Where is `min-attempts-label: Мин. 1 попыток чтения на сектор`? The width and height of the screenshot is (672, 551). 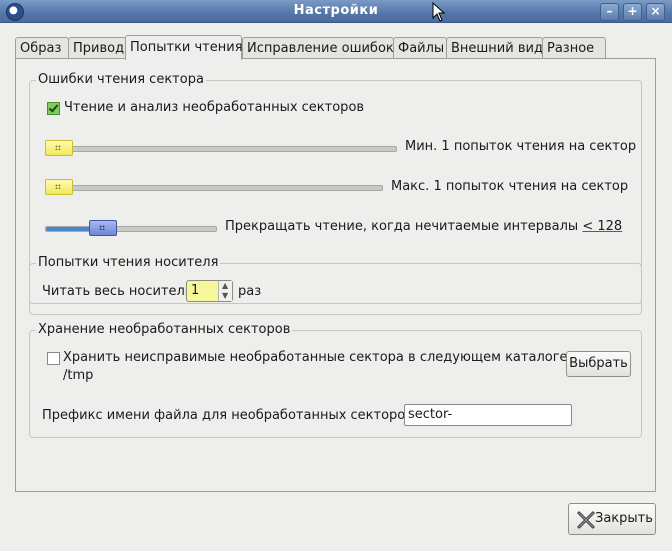 min-attempts-label: Мин. 1 попыток чтения на сектор is located at coordinates (521, 146).